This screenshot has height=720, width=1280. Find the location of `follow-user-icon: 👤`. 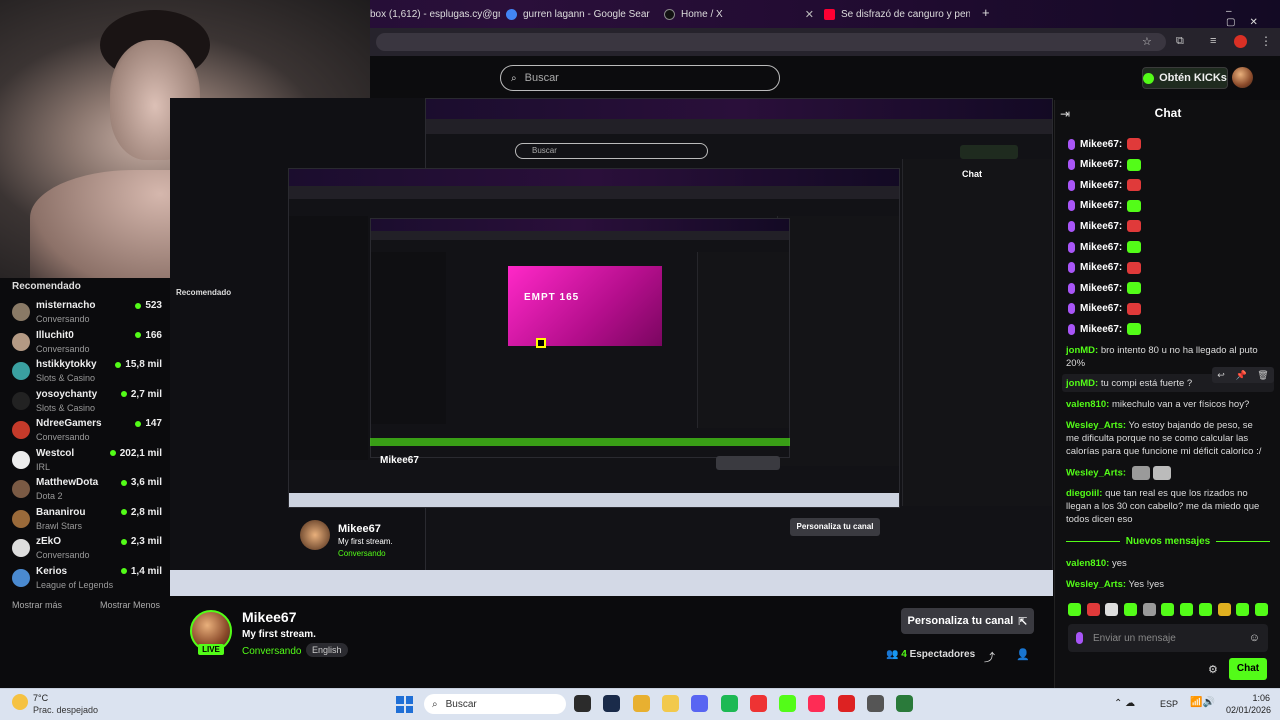

follow-user-icon: 👤 is located at coordinates (1023, 654).